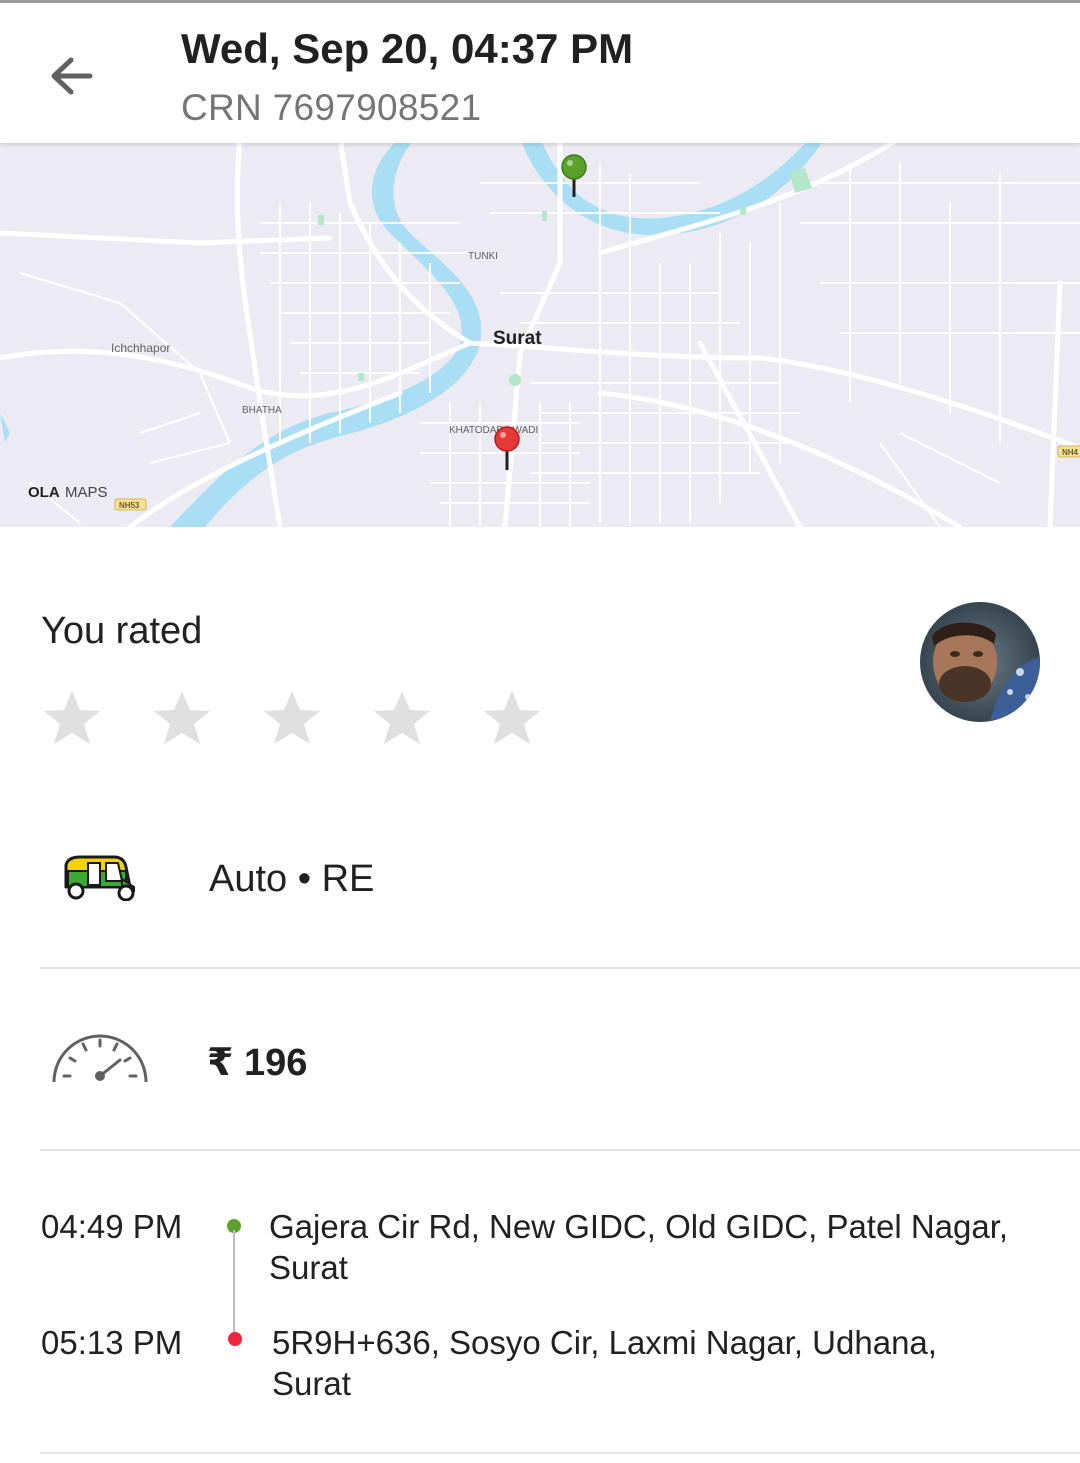 This screenshot has width=1080, height=1463. What do you see at coordinates (44, 492) in the screenshot?
I see `svg-text: OLA` at bounding box center [44, 492].